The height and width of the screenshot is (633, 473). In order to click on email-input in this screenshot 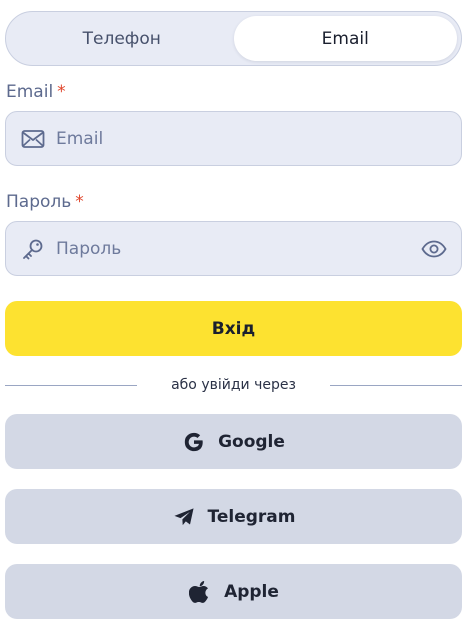, I will do `click(251, 138)`.